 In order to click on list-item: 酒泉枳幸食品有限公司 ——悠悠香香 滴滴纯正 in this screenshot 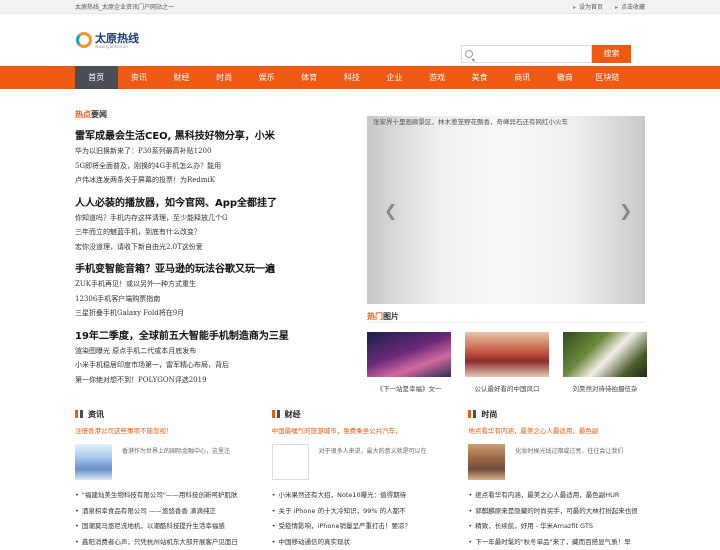, I will do `click(163, 512)`.